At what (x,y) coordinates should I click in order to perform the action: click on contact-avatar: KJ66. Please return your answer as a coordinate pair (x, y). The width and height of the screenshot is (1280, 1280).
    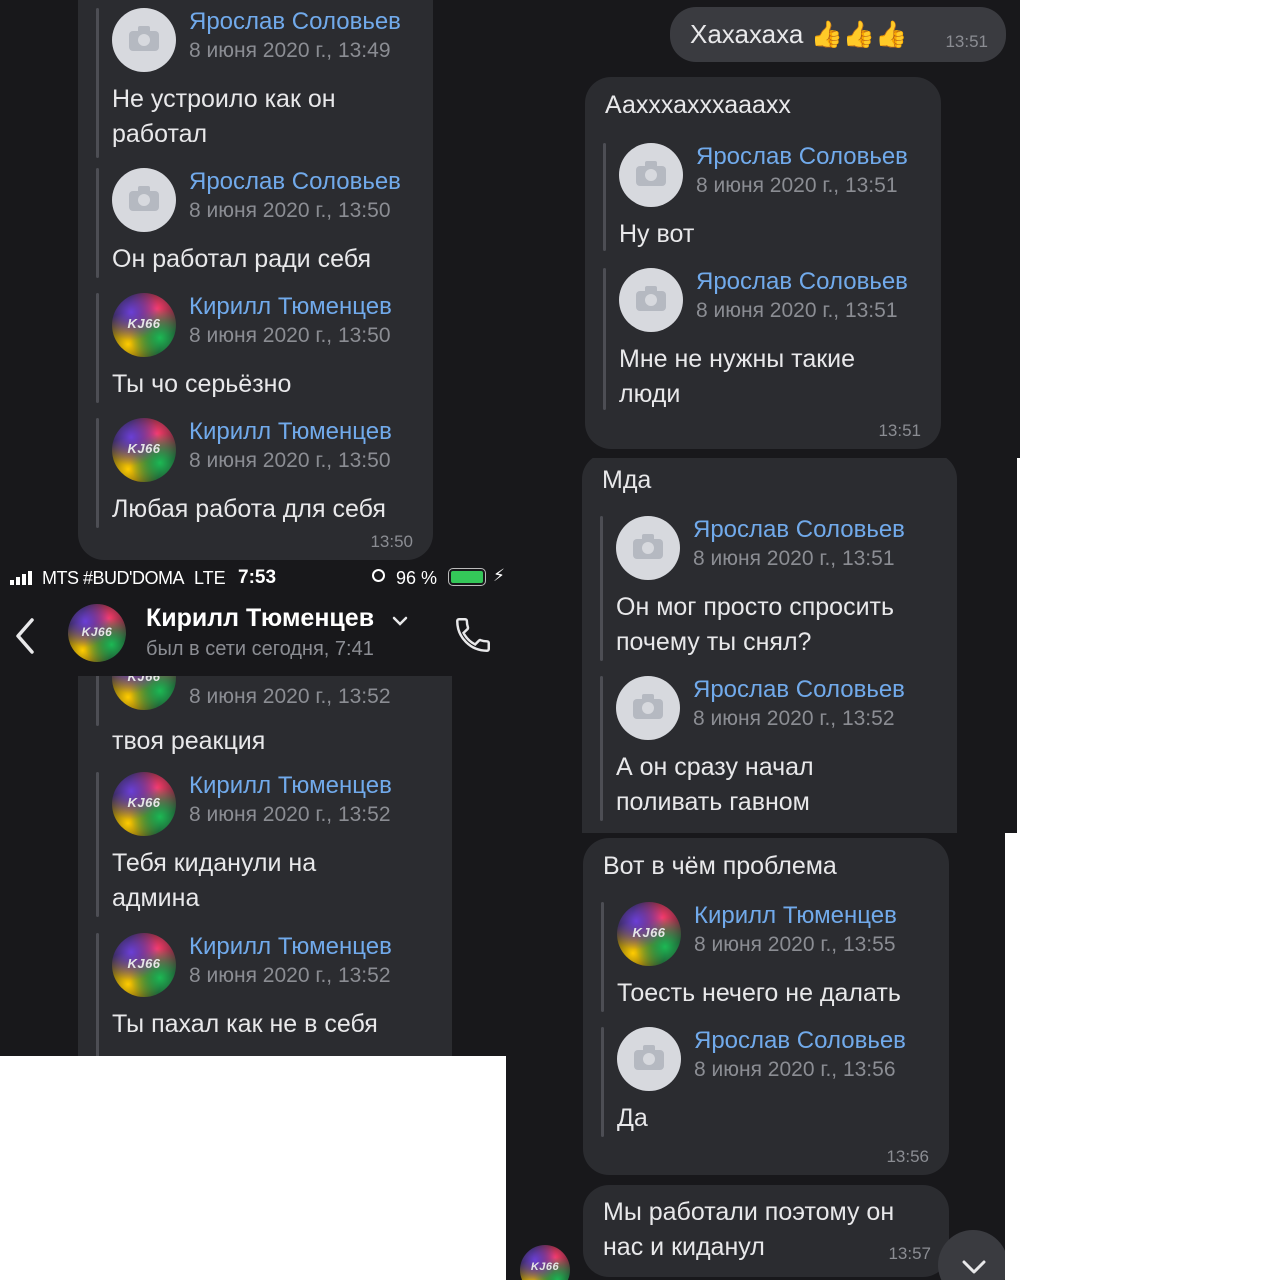
    Looking at the image, I should click on (97, 633).